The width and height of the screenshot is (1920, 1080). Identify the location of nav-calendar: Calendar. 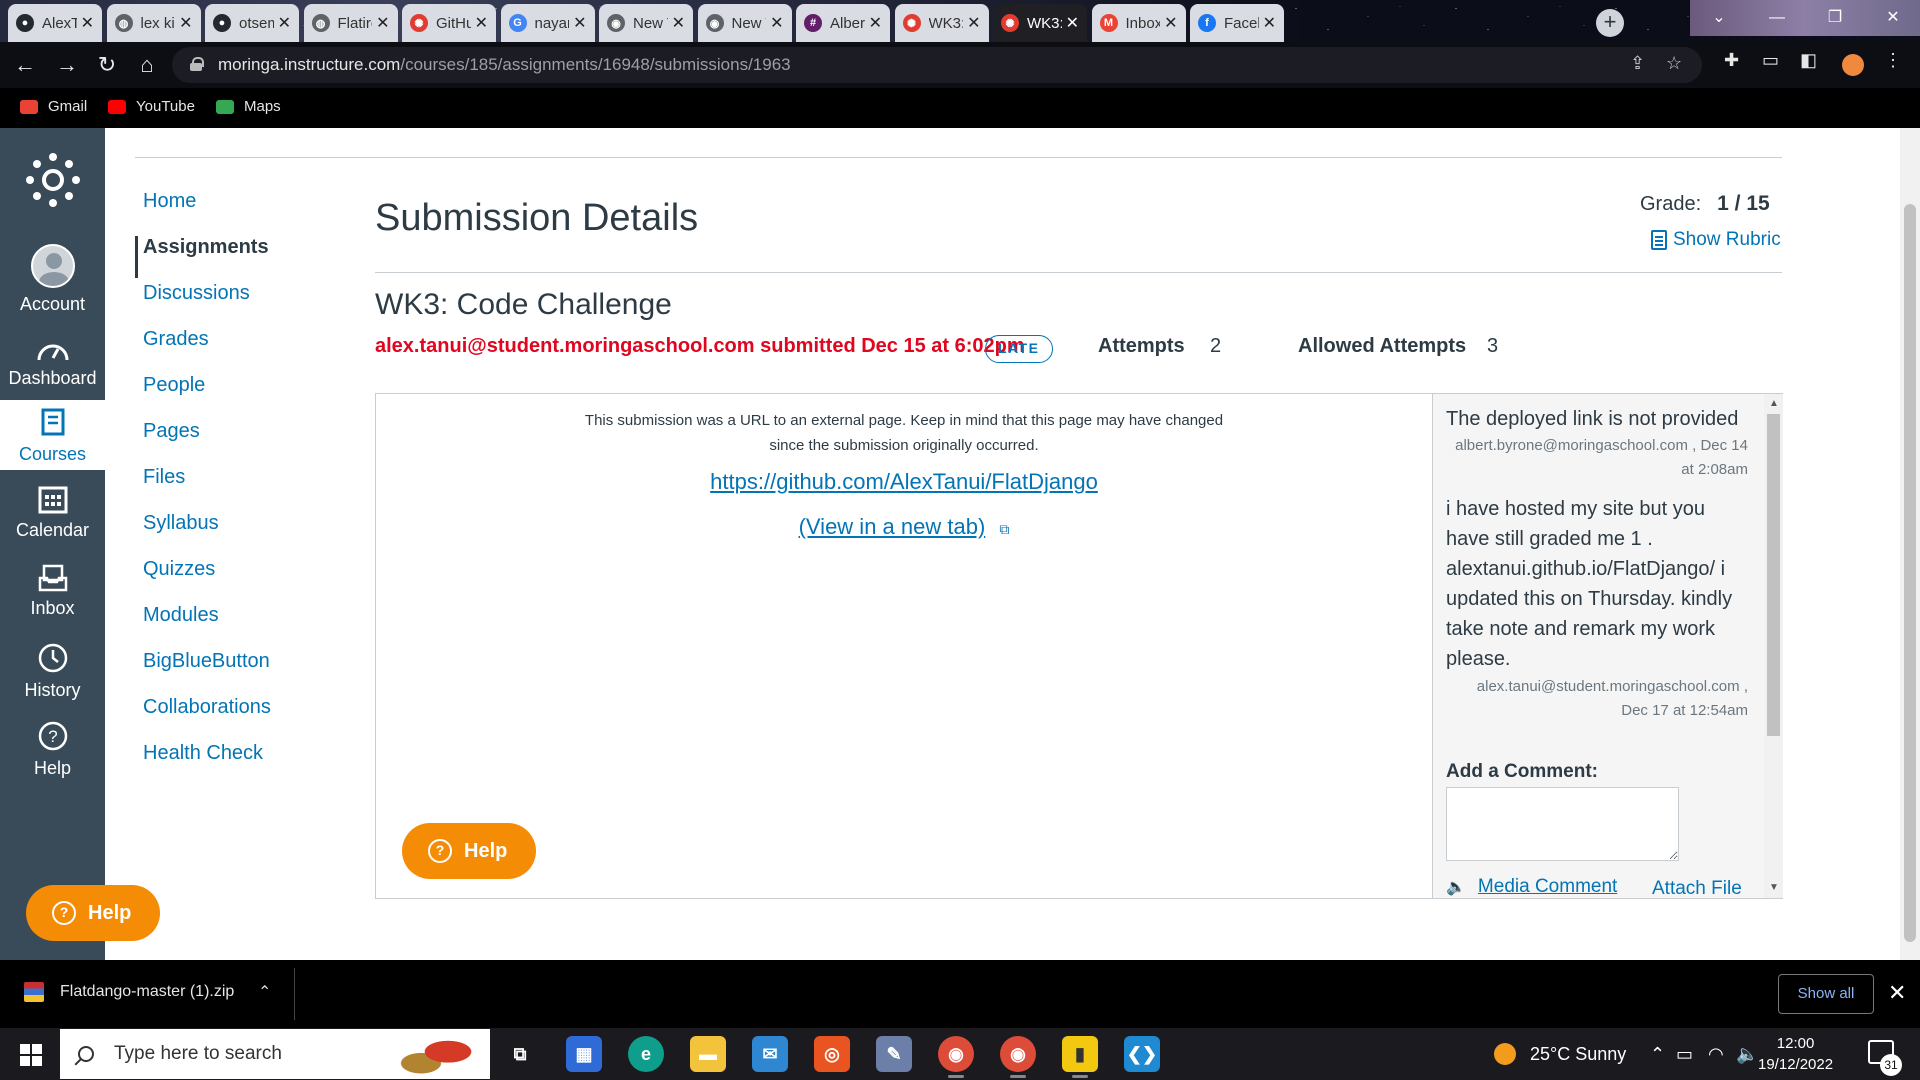
(52, 512).